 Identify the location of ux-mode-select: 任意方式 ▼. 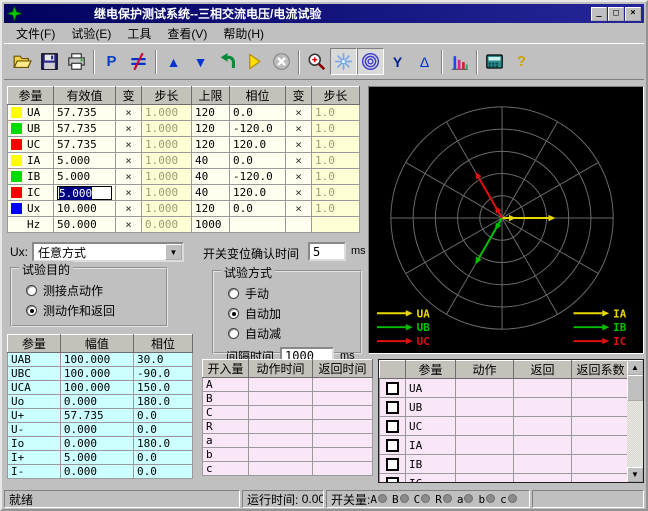
(108, 252).